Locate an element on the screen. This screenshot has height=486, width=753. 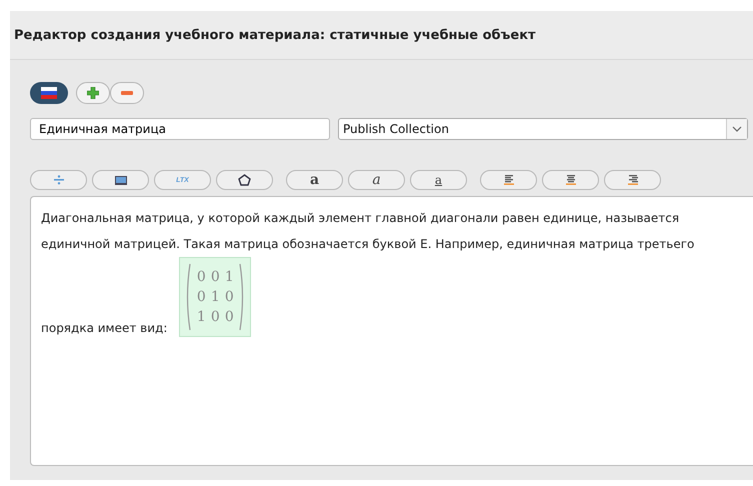
chevron-down-icon is located at coordinates (736, 129).